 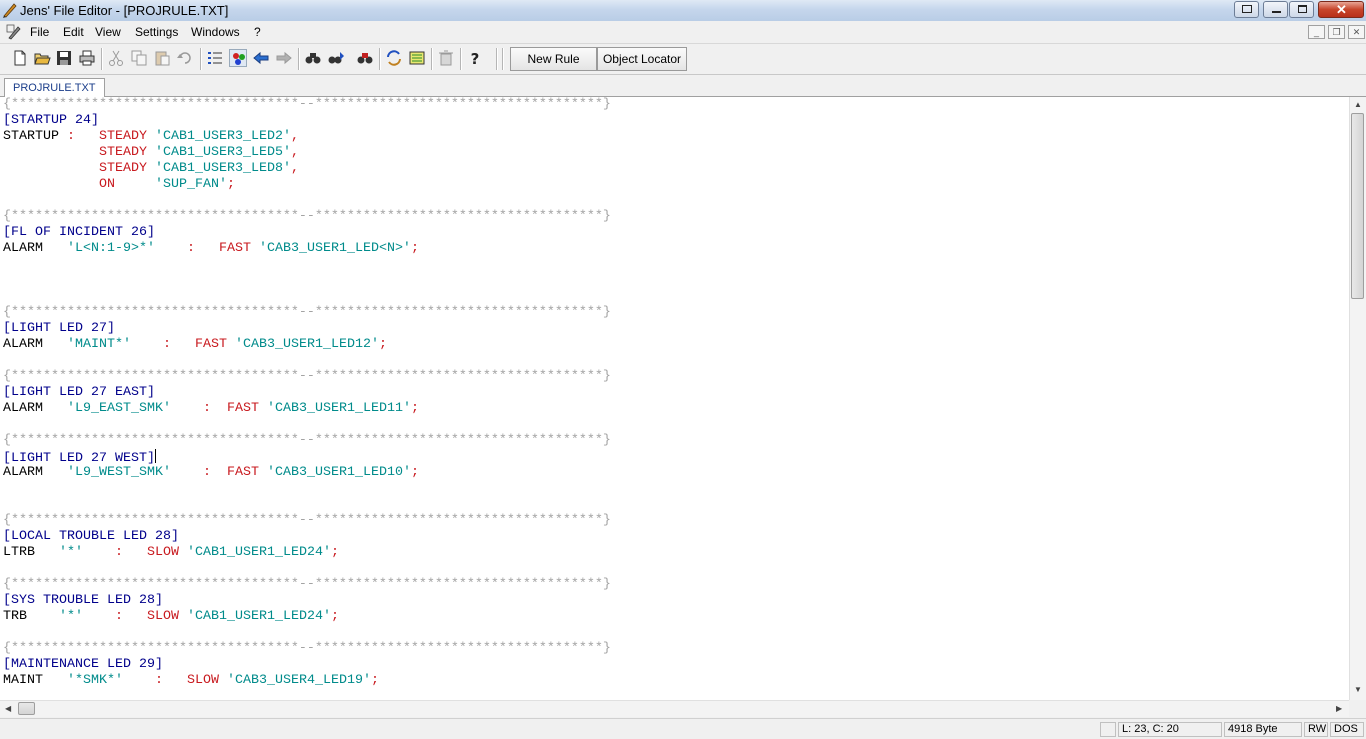 What do you see at coordinates (162, 58) in the screenshot?
I see `paste-icon` at bounding box center [162, 58].